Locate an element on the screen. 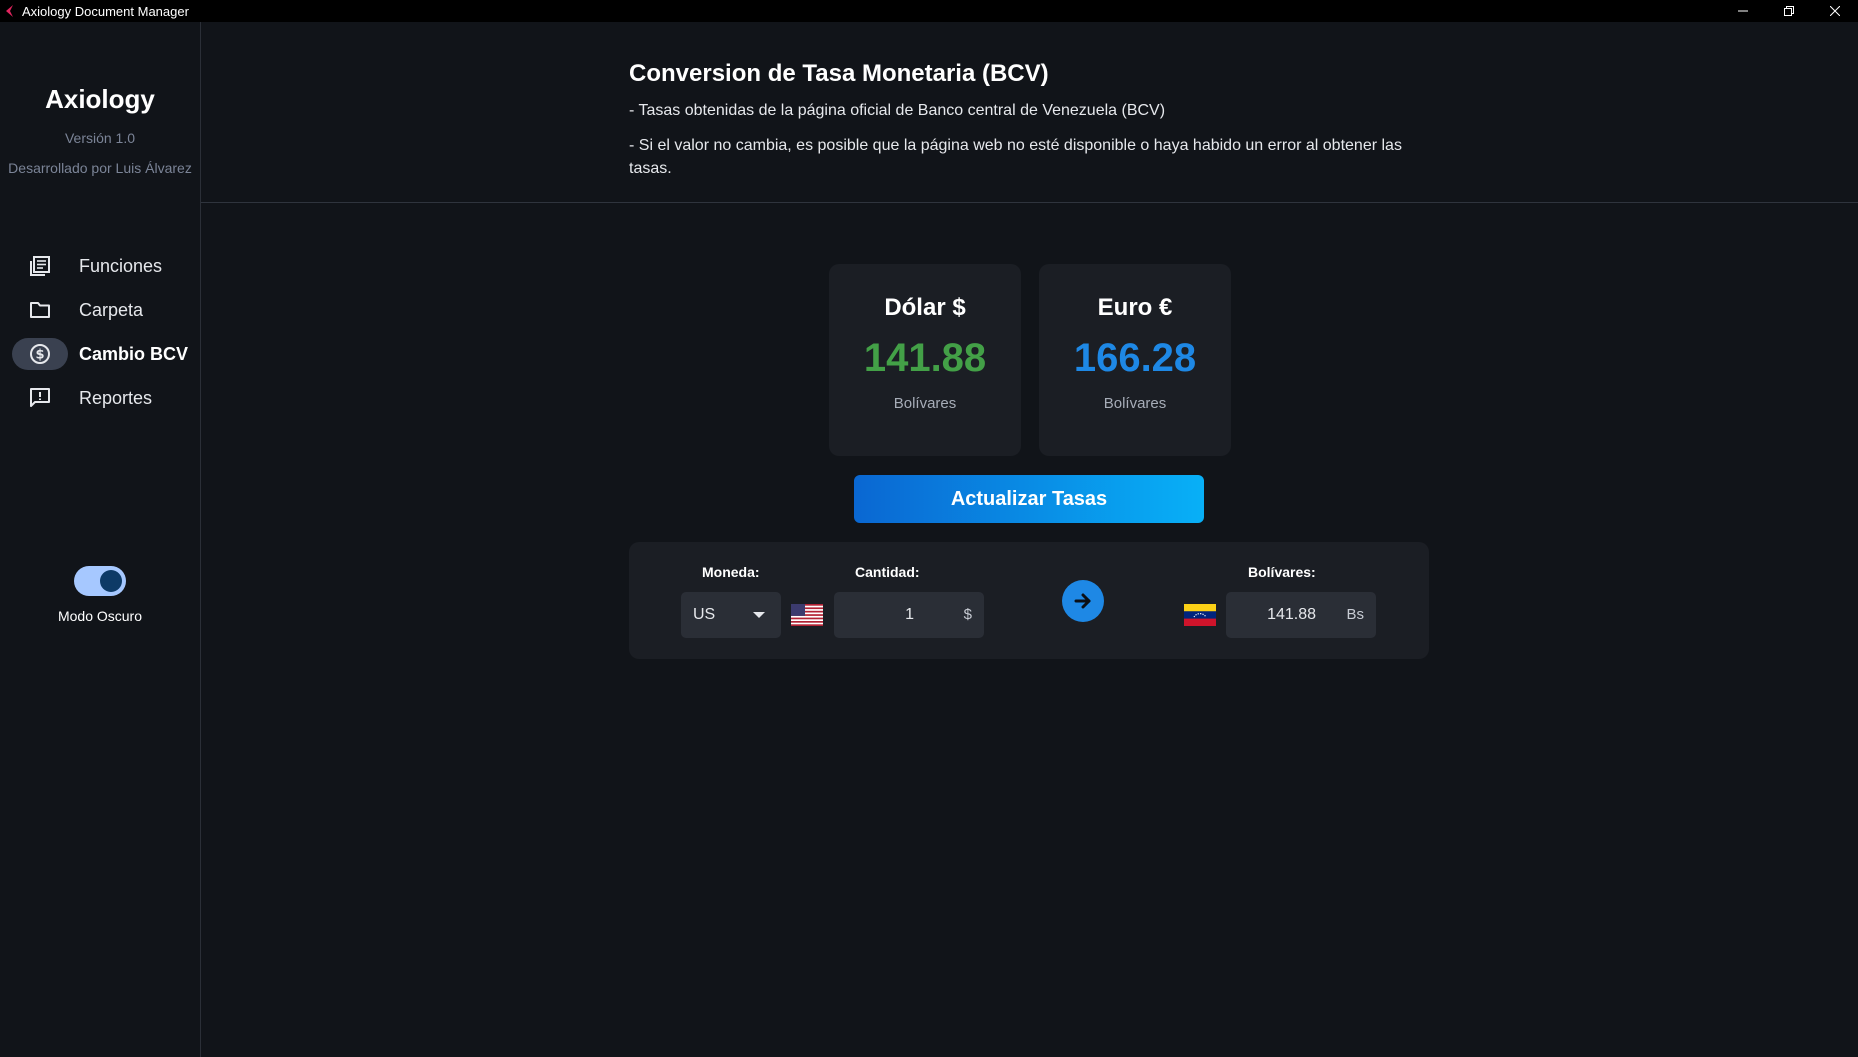 The image size is (1858, 1057). sidebar-item-reportes: Reportes is located at coordinates (100, 398).